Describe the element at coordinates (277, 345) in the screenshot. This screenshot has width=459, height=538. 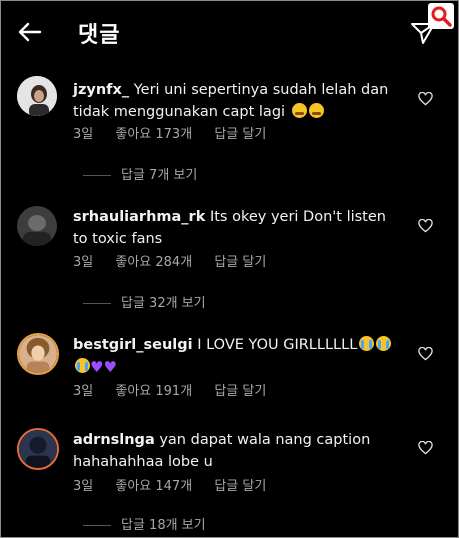
I see `comment-body: I LOVE YOU GIRLLLLLL` at that location.